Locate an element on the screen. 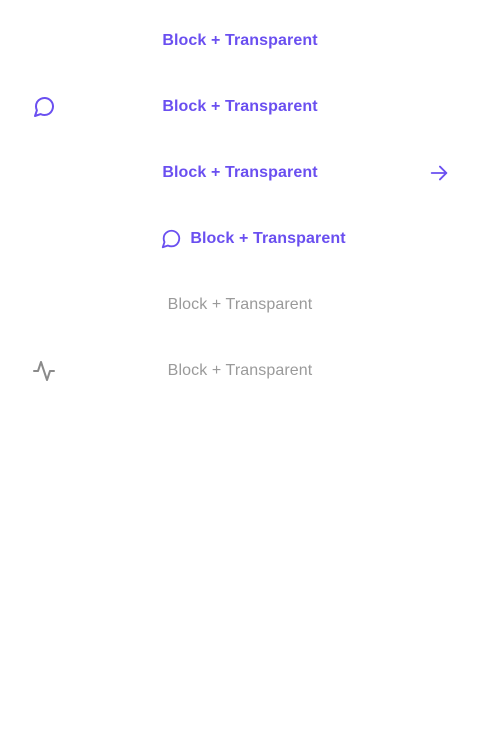 The width and height of the screenshot is (480, 736). block-transparent-button-6-disabled: Block + Transparent is located at coordinates (240, 371).